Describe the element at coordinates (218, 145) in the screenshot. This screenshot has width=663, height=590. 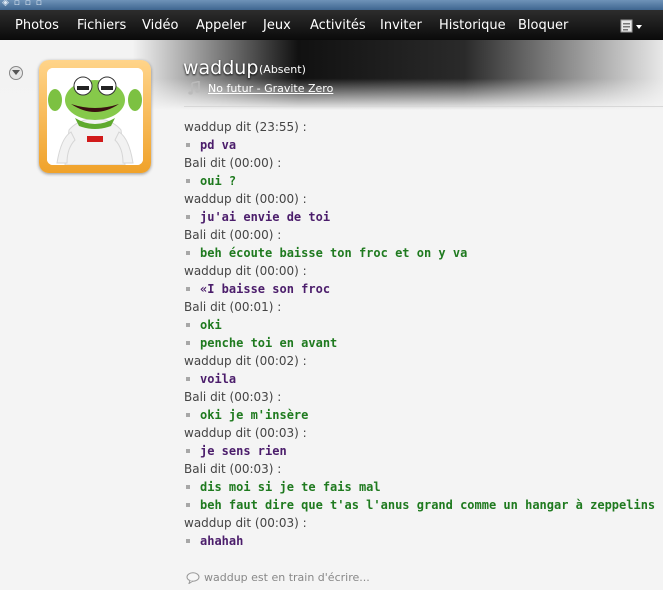
I see `message-text: pd va` at that location.